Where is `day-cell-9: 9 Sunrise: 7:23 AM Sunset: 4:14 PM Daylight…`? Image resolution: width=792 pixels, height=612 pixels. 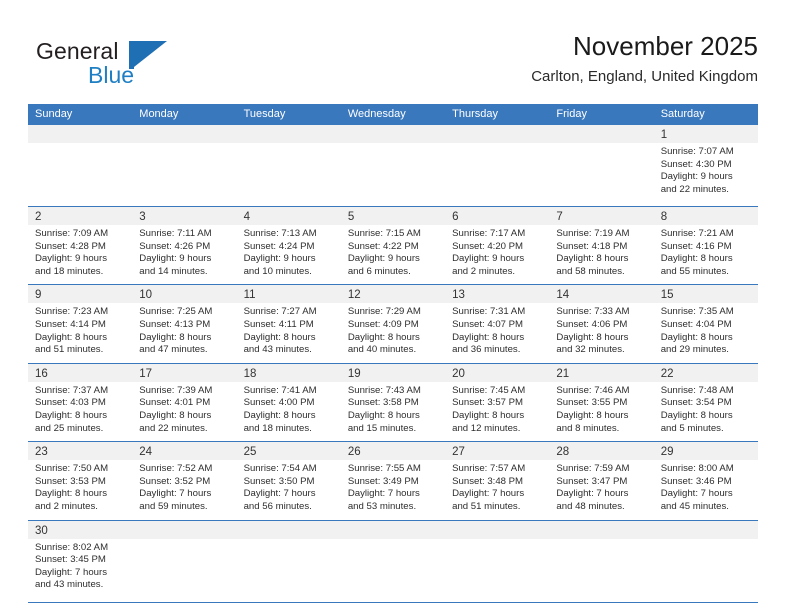
day-cell-9: 9 Sunrise: 7:23 AM Sunset: 4:14 PM Daylight… is located at coordinates (80, 324).